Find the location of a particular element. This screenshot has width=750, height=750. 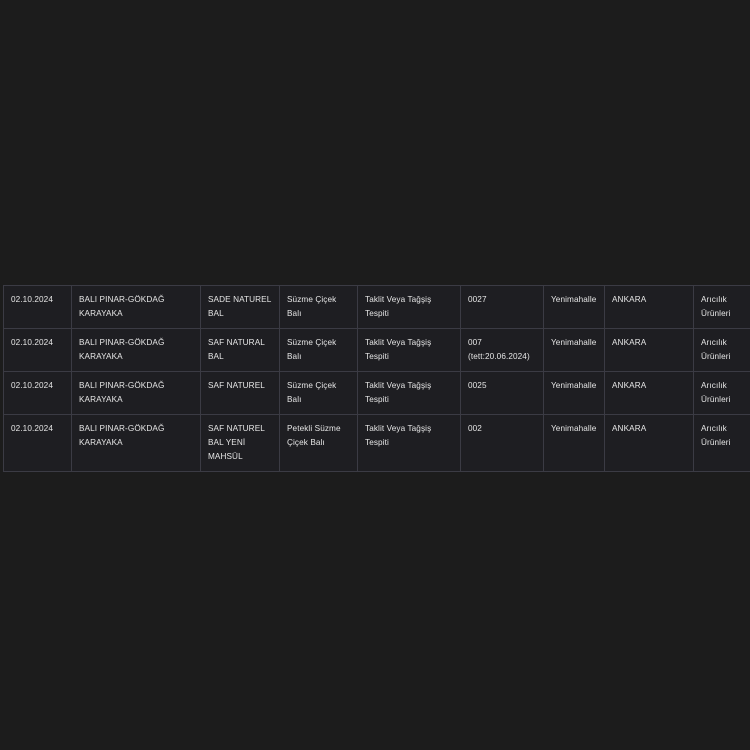

batch-line-1: 0025 is located at coordinates (477, 385).